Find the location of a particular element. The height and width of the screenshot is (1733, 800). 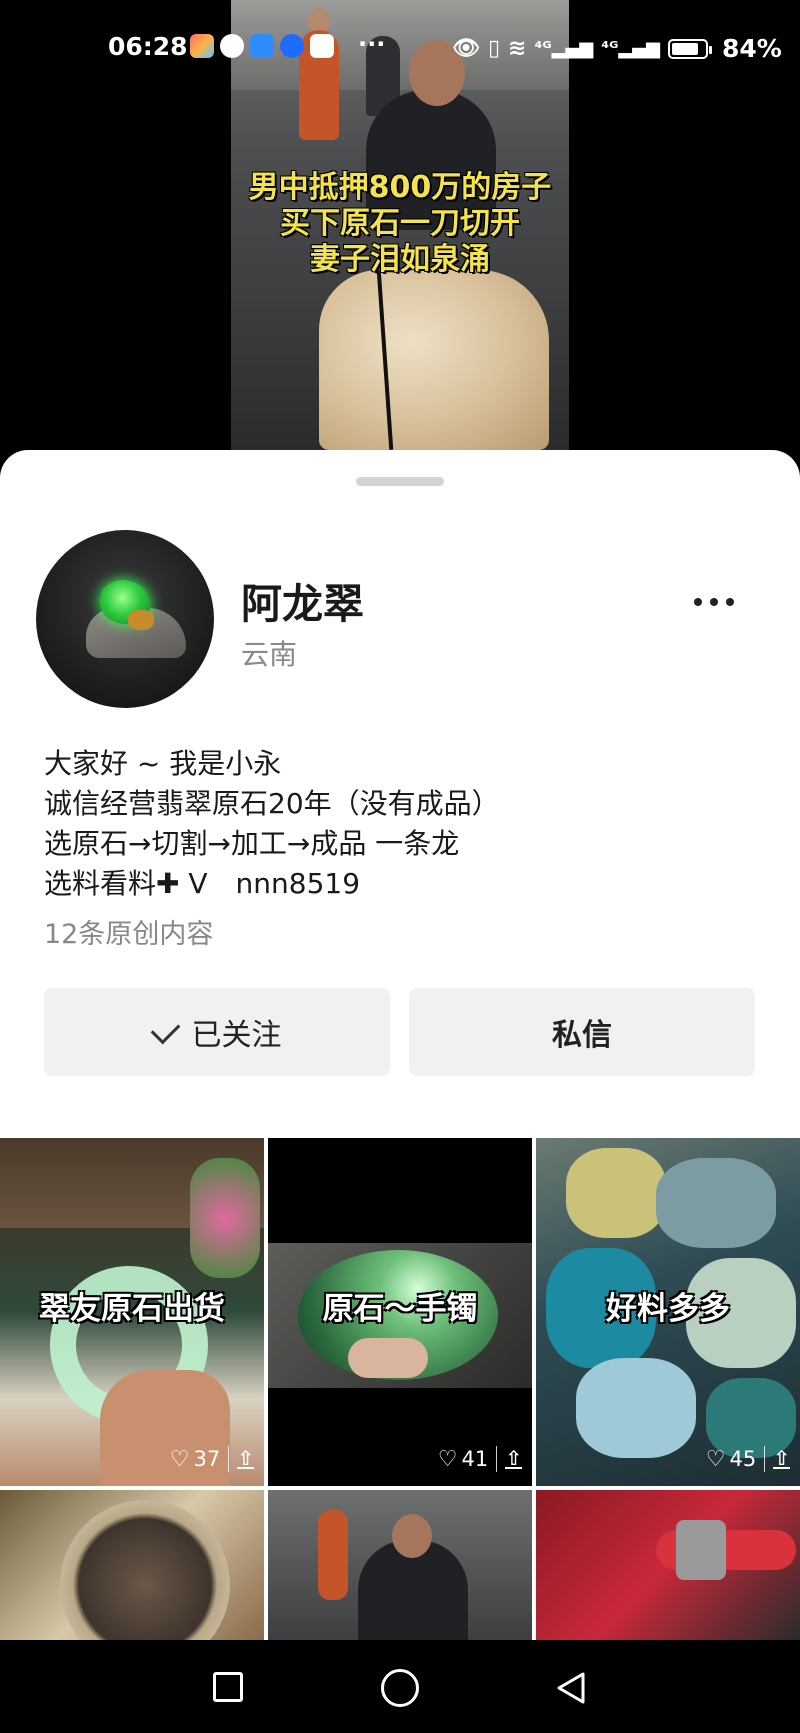

bulb-icon is located at coordinates (292, 46).